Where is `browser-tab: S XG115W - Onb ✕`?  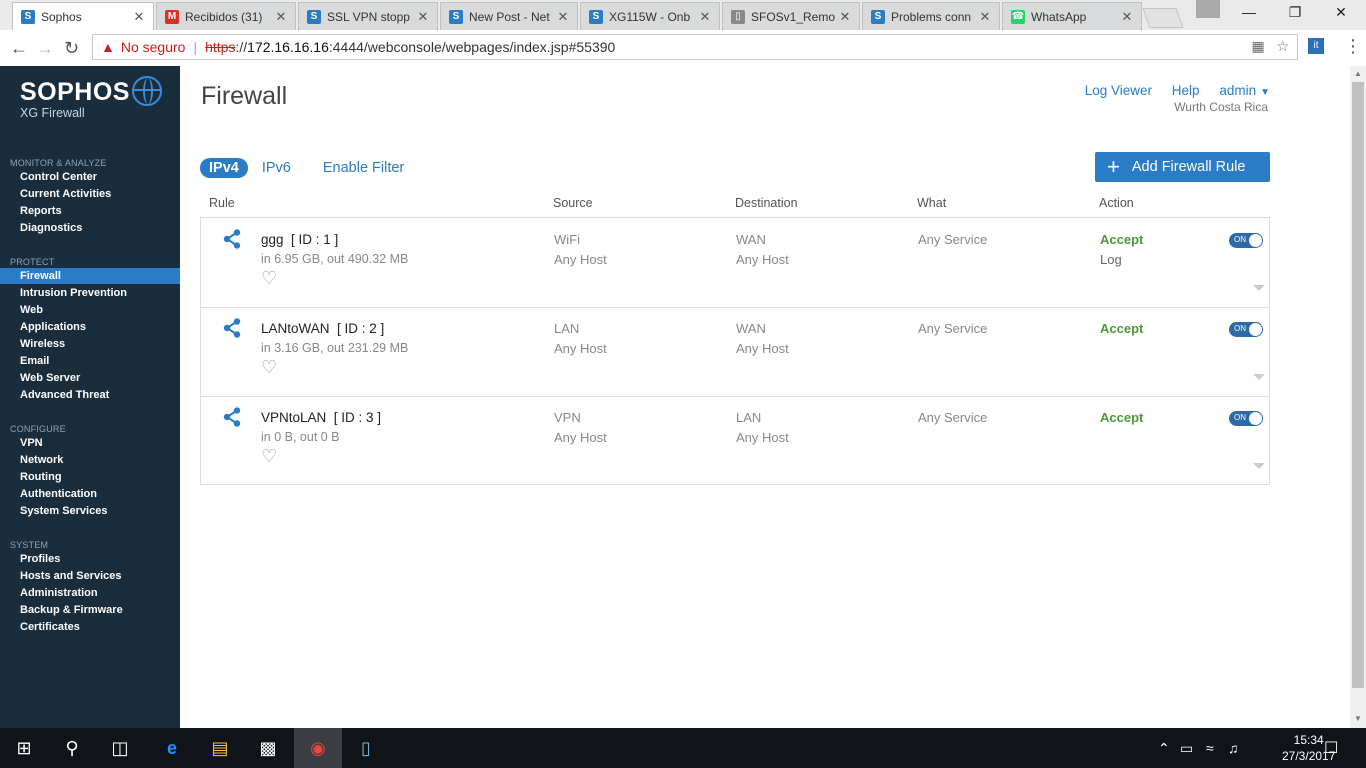
browser-tab: S XG115W - Onb ✕ is located at coordinates (650, 16).